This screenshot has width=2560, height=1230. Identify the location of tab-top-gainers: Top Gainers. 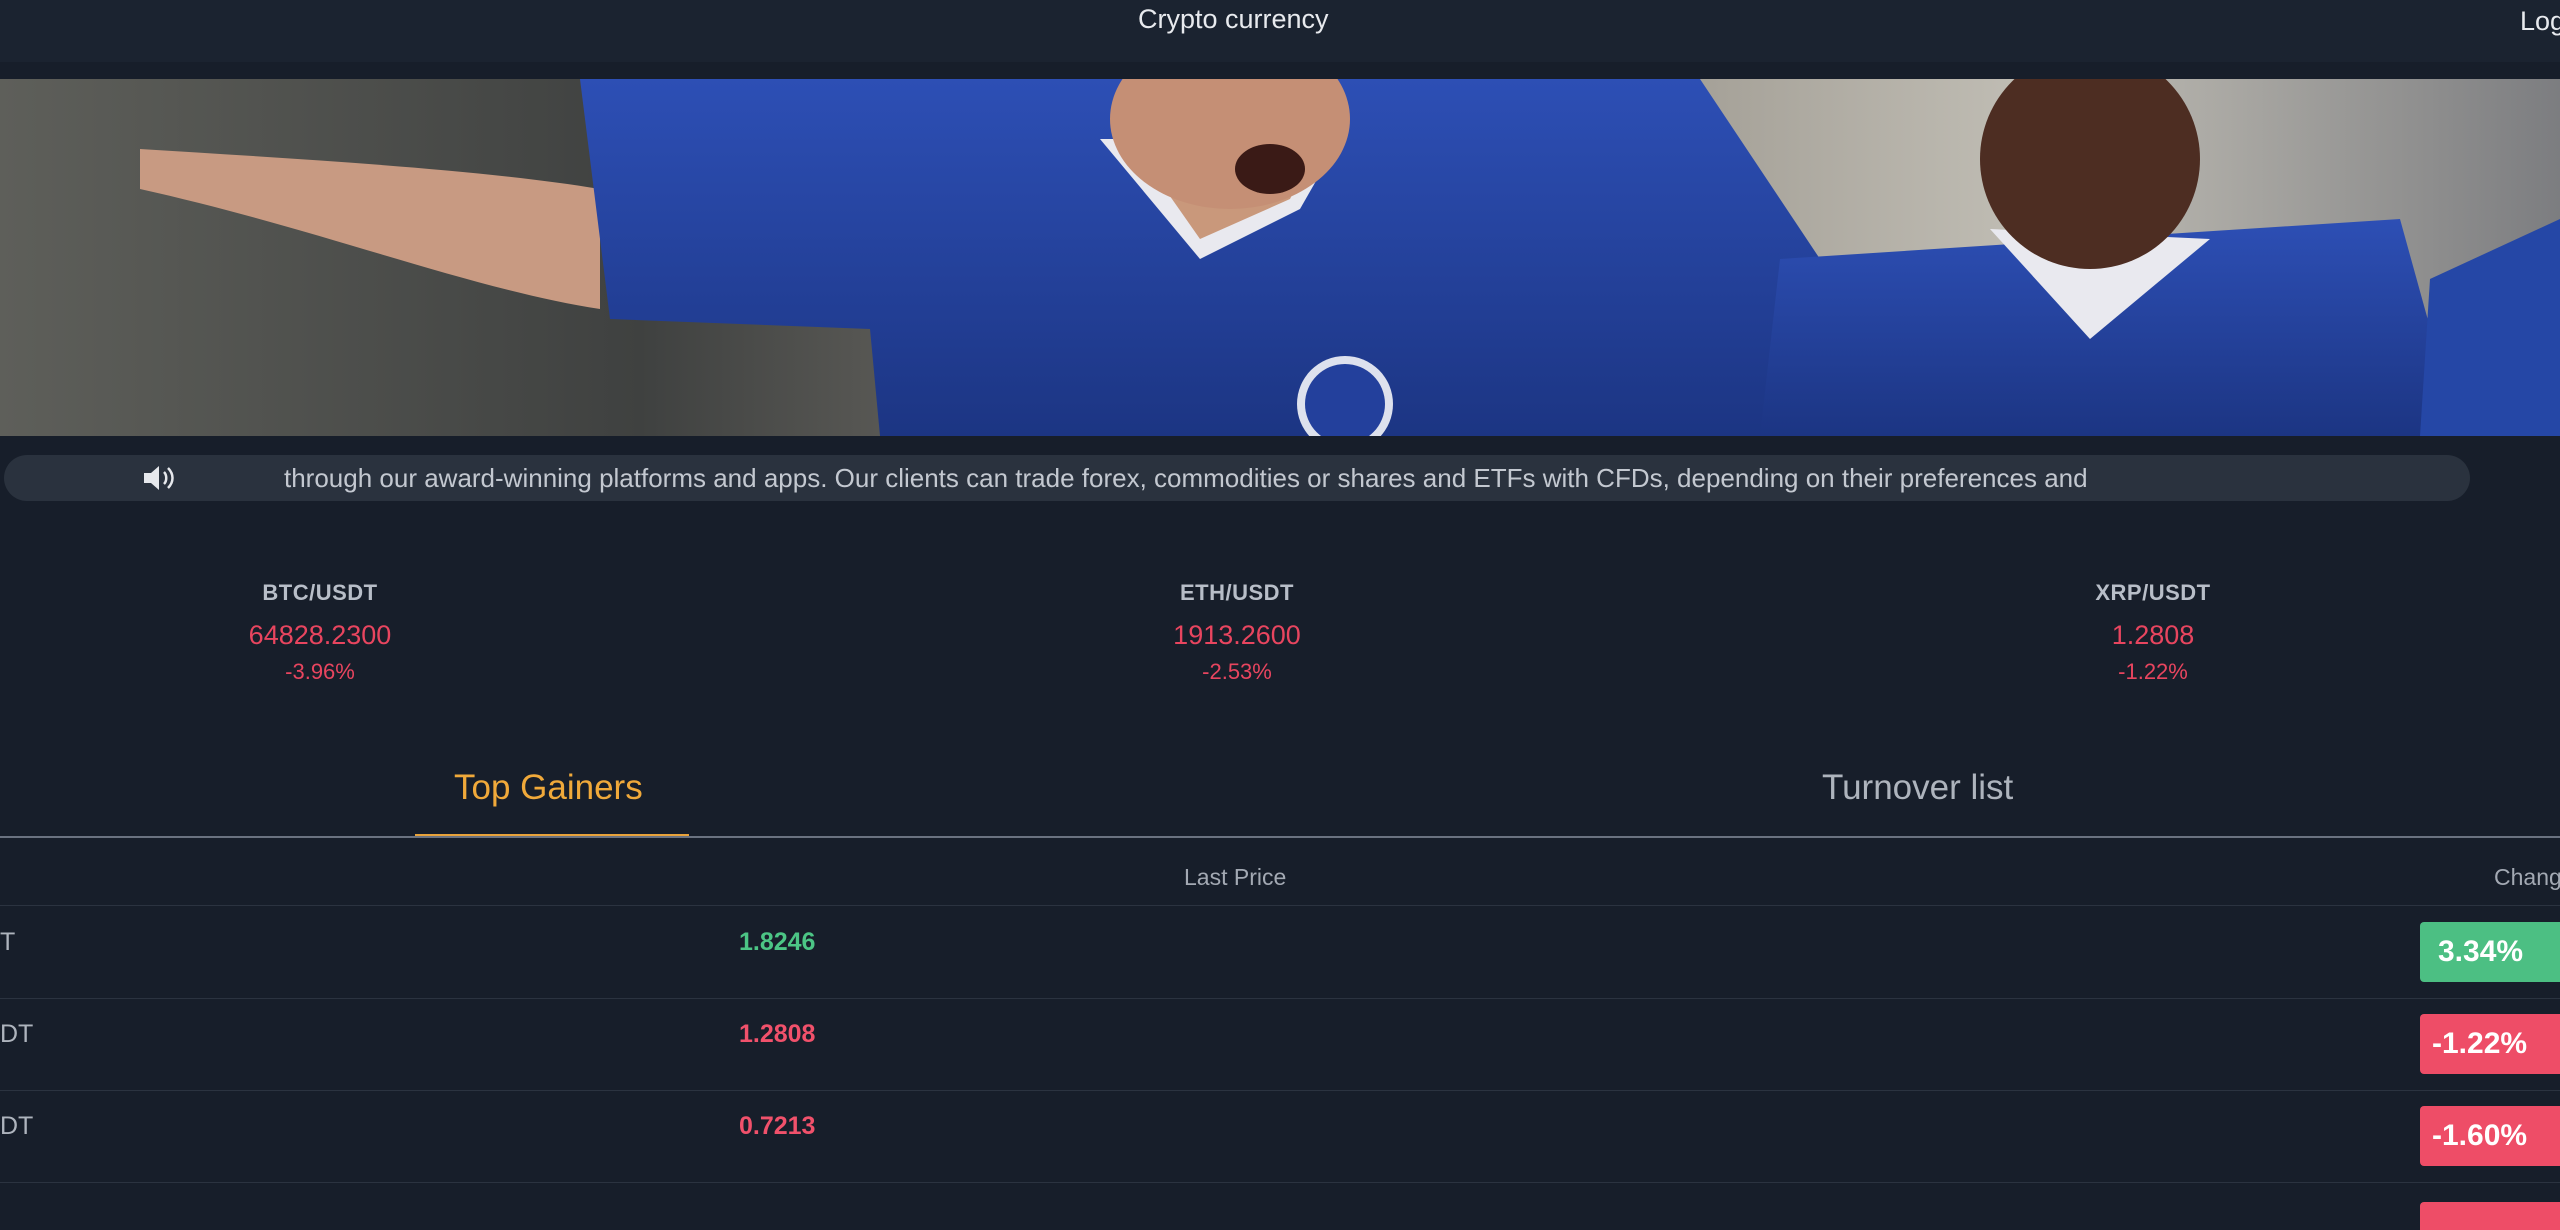
(548, 788).